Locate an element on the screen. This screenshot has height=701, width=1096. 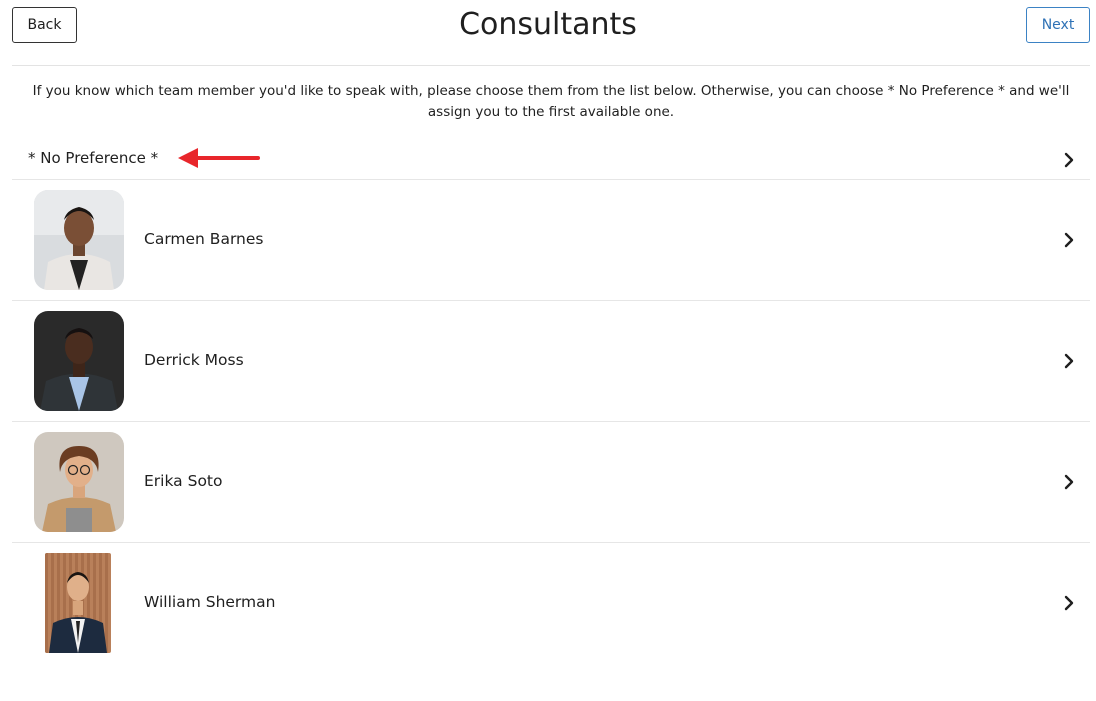
page-header: Back Consultants Next is located at coordinates (548, 26).